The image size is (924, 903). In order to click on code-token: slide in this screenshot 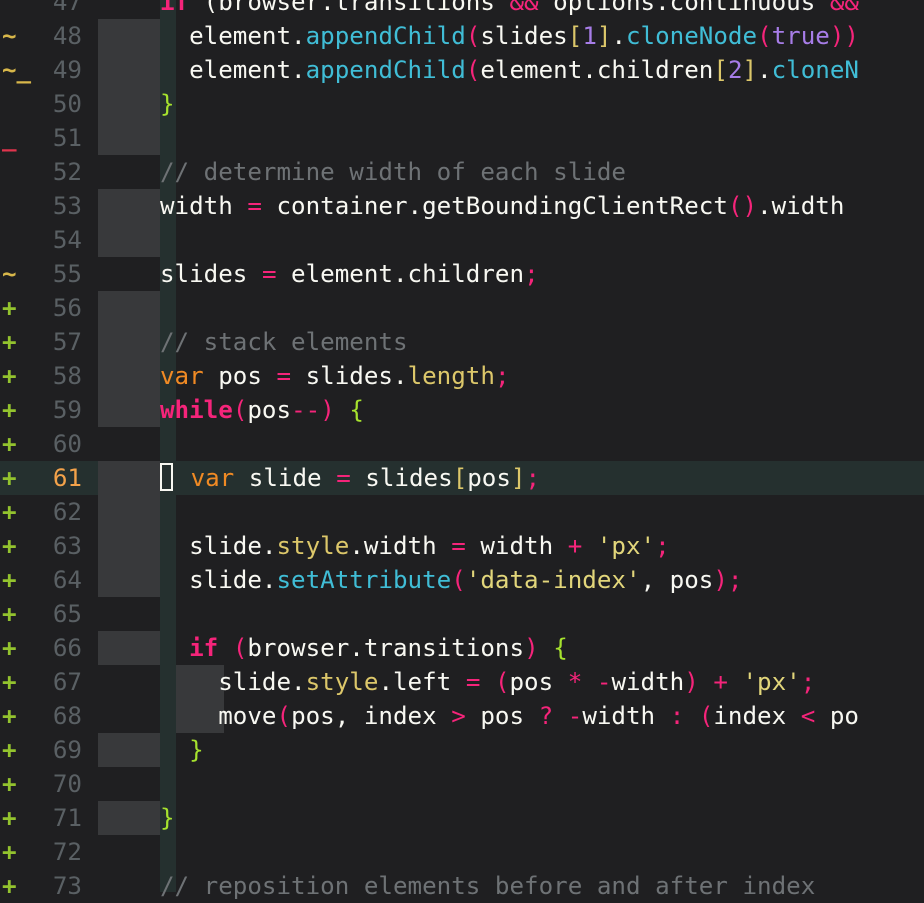, I will do `click(285, 478)`.